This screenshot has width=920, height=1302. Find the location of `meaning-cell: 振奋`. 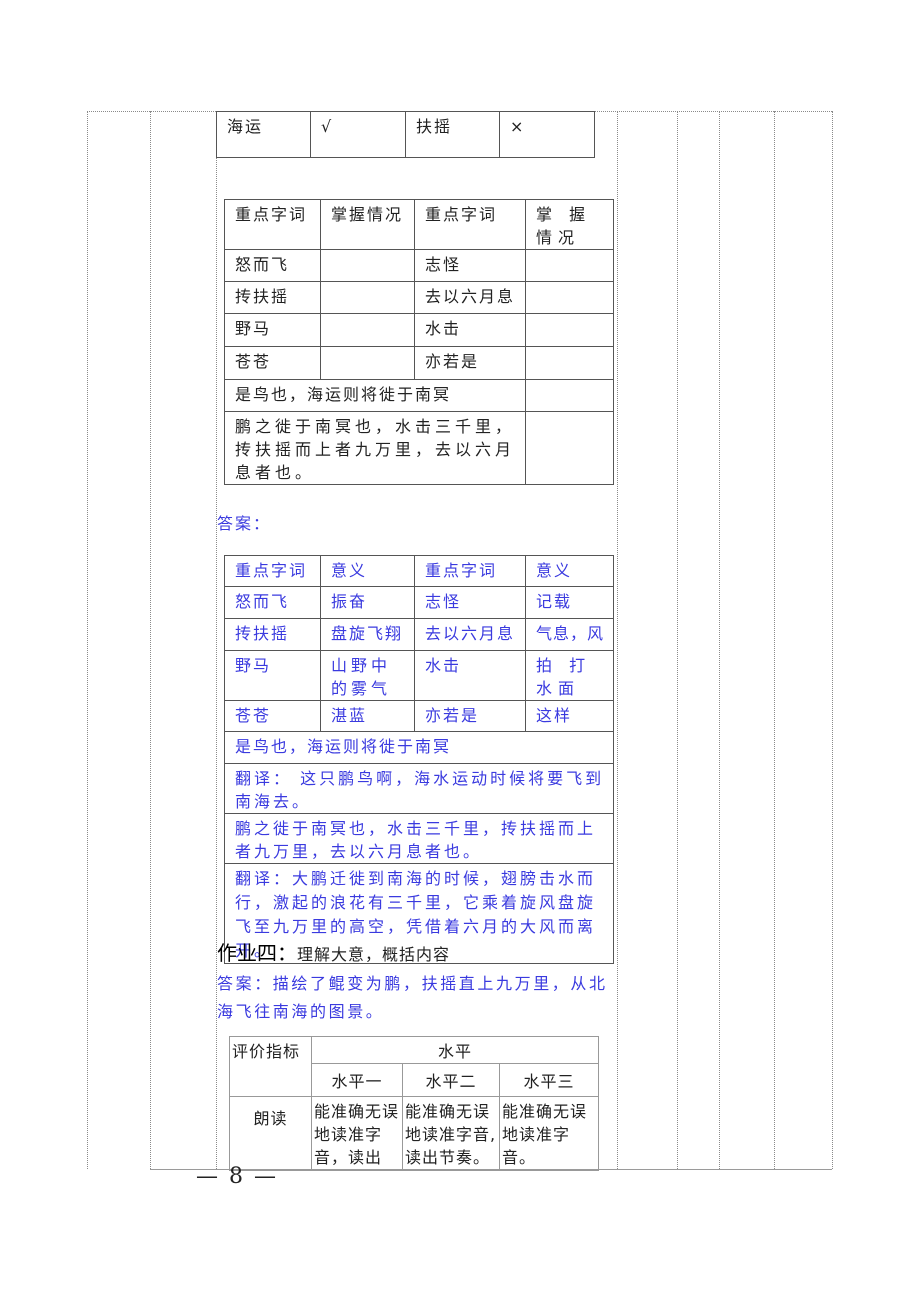

meaning-cell: 振奋 is located at coordinates (367, 602).